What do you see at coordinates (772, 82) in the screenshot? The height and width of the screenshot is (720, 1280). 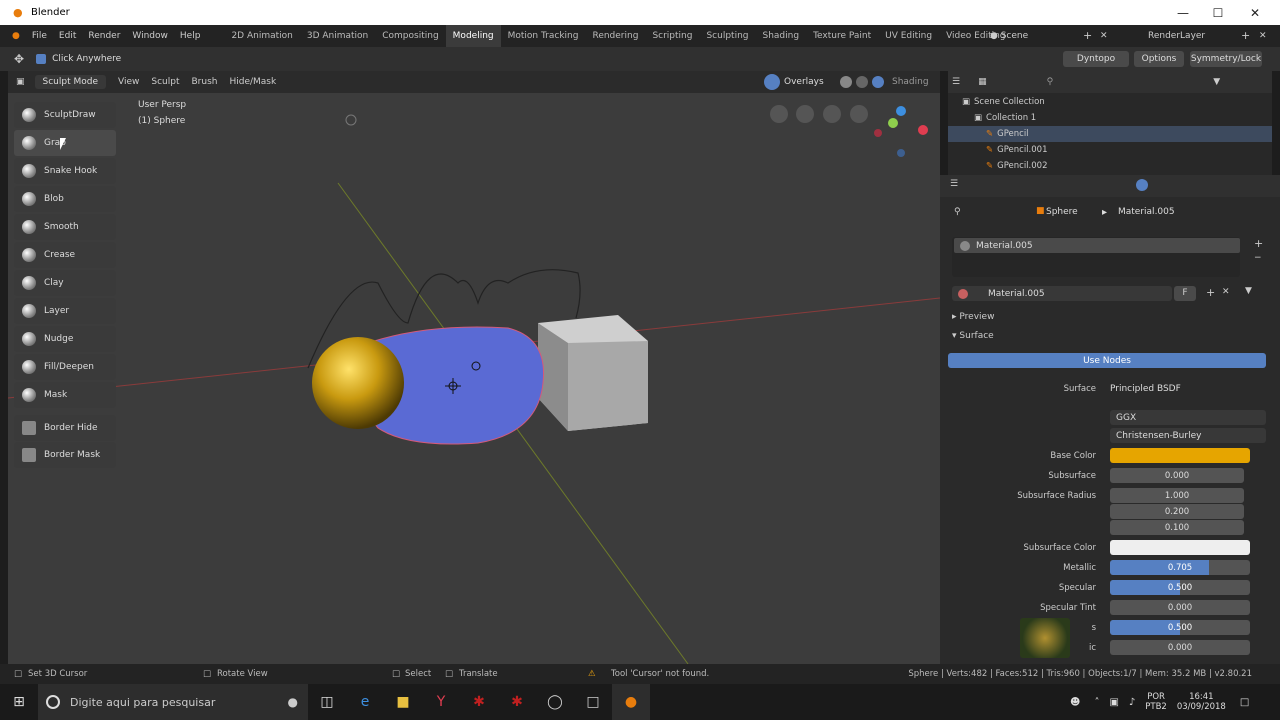 I see `overlays-toggle-icon` at bounding box center [772, 82].